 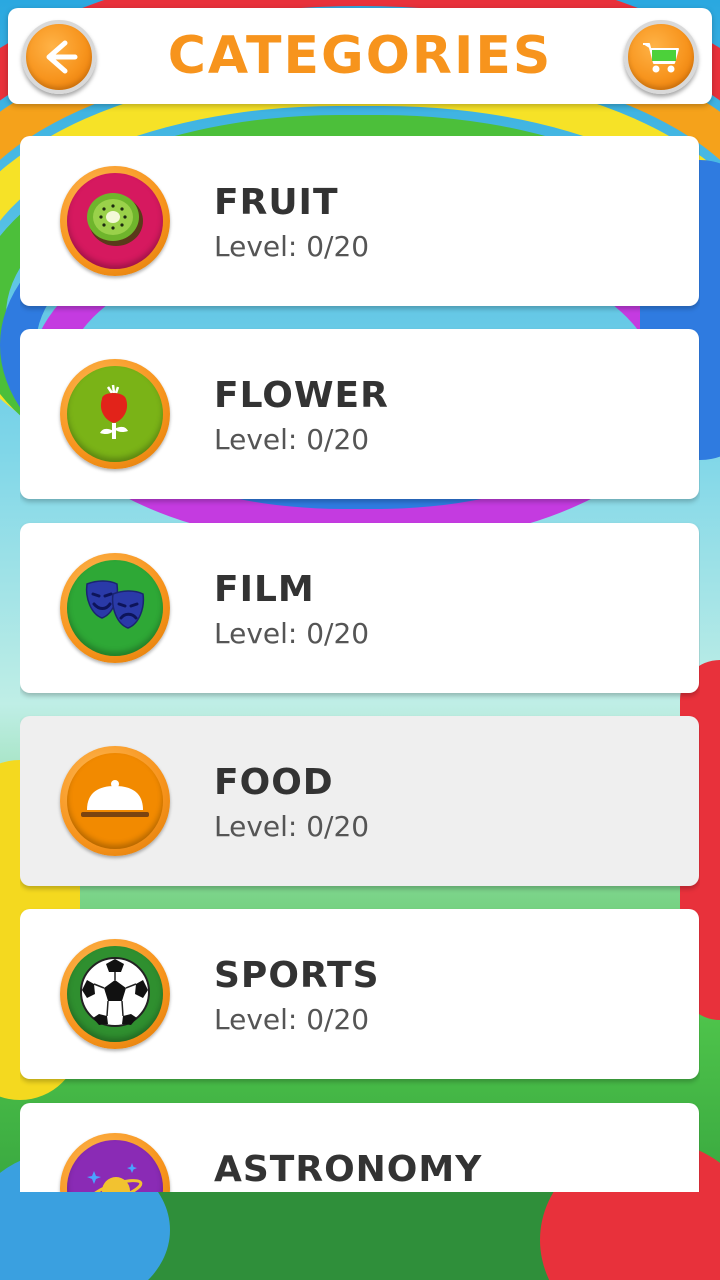 I want to click on category-name: FOOD, so click(x=274, y=782).